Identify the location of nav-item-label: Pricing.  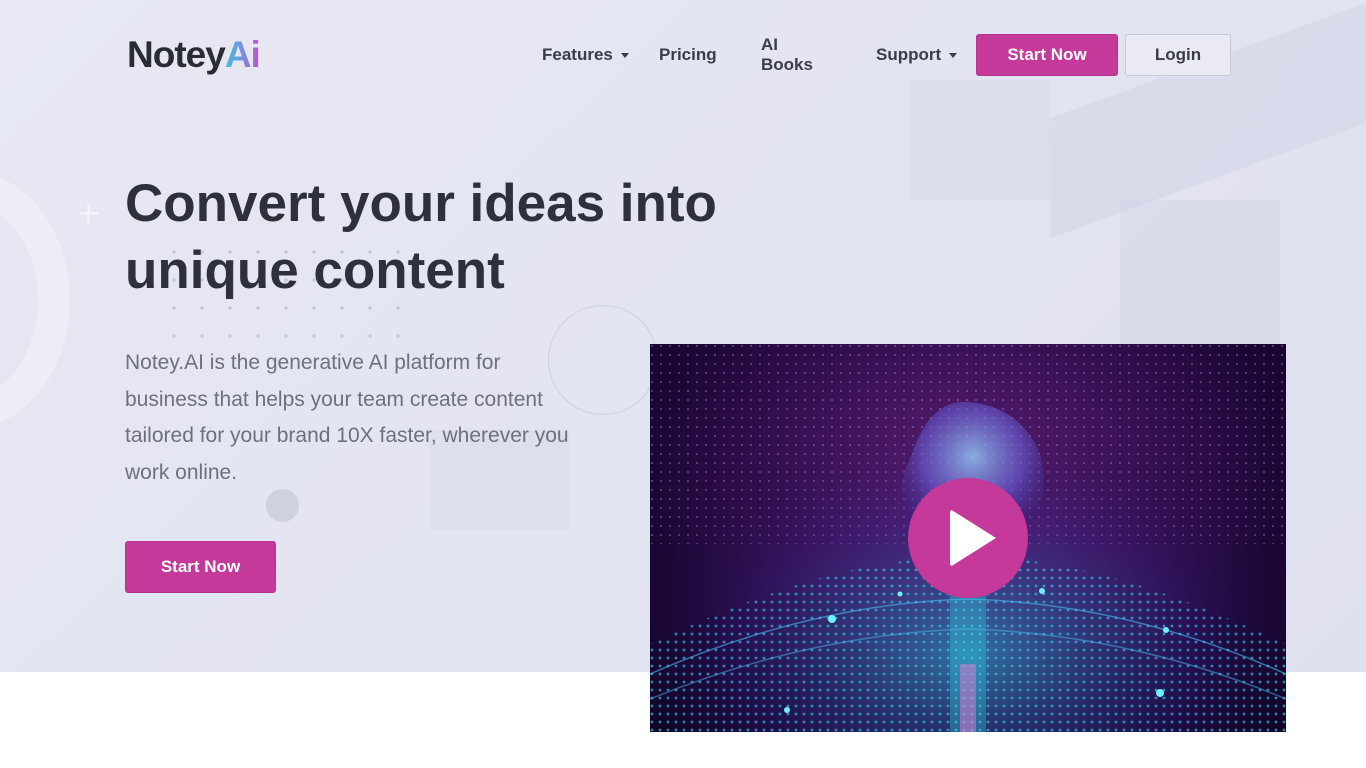
(688, 54).